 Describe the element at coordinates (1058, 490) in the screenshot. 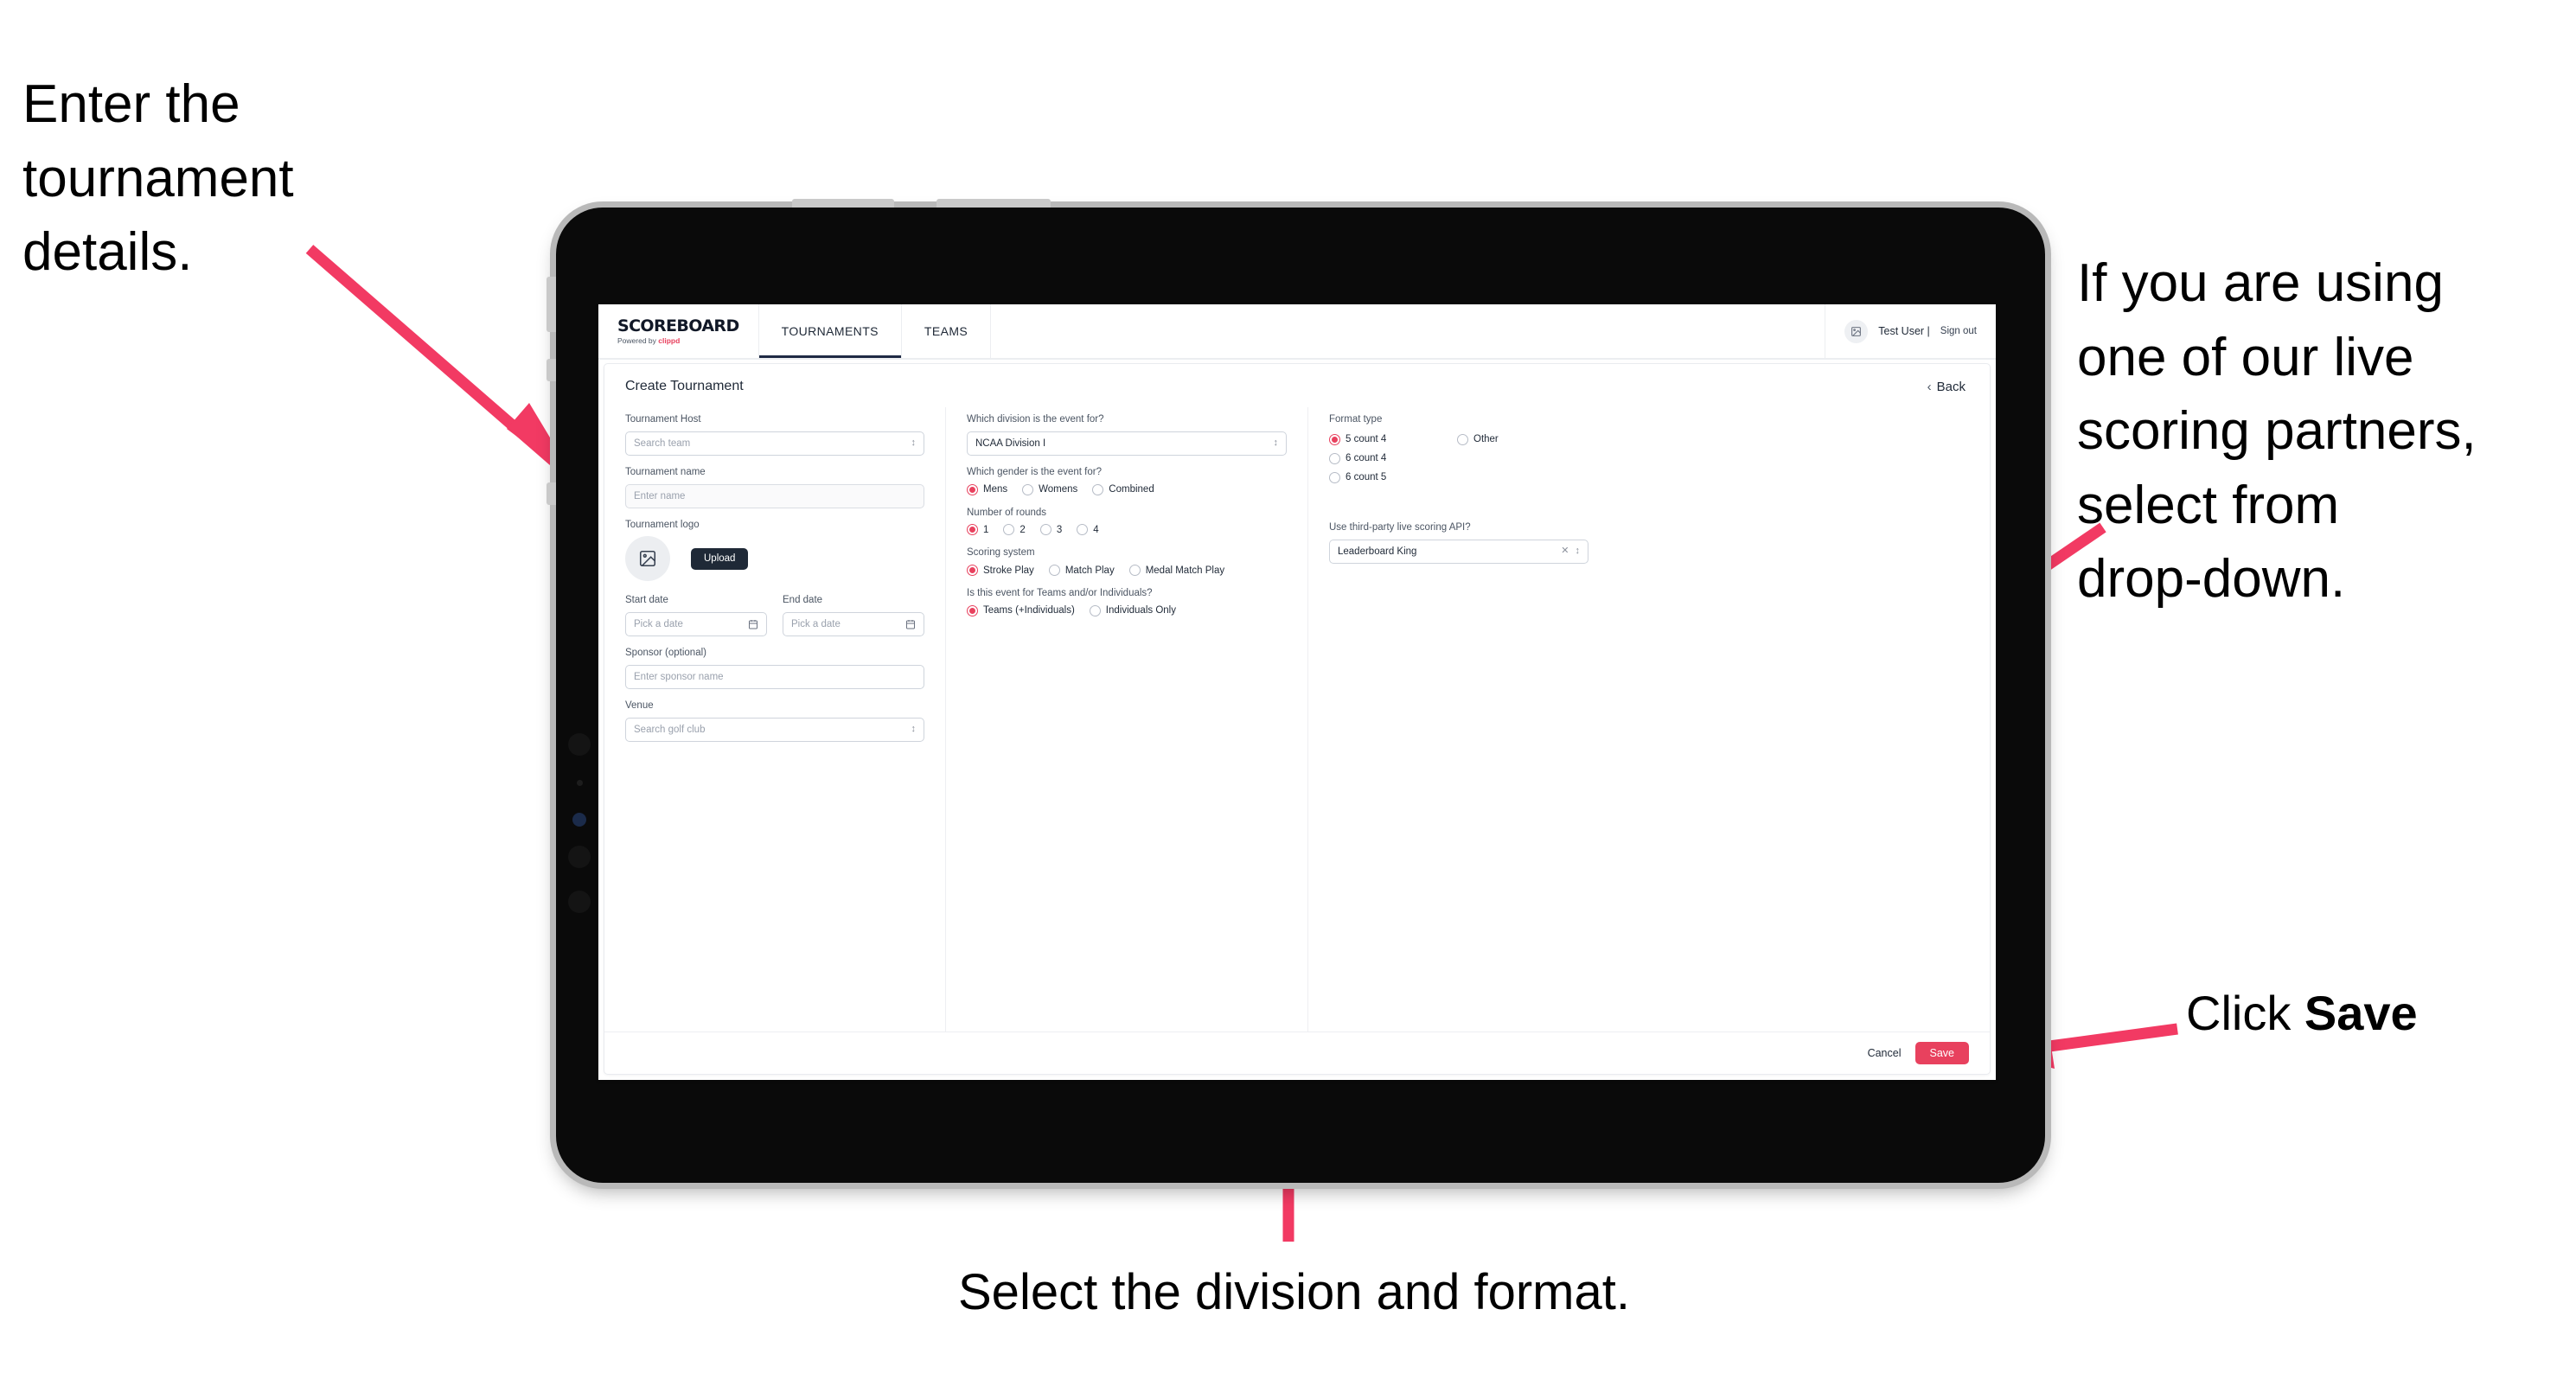

I see `gender-option-womens-label: Womens` at that location.